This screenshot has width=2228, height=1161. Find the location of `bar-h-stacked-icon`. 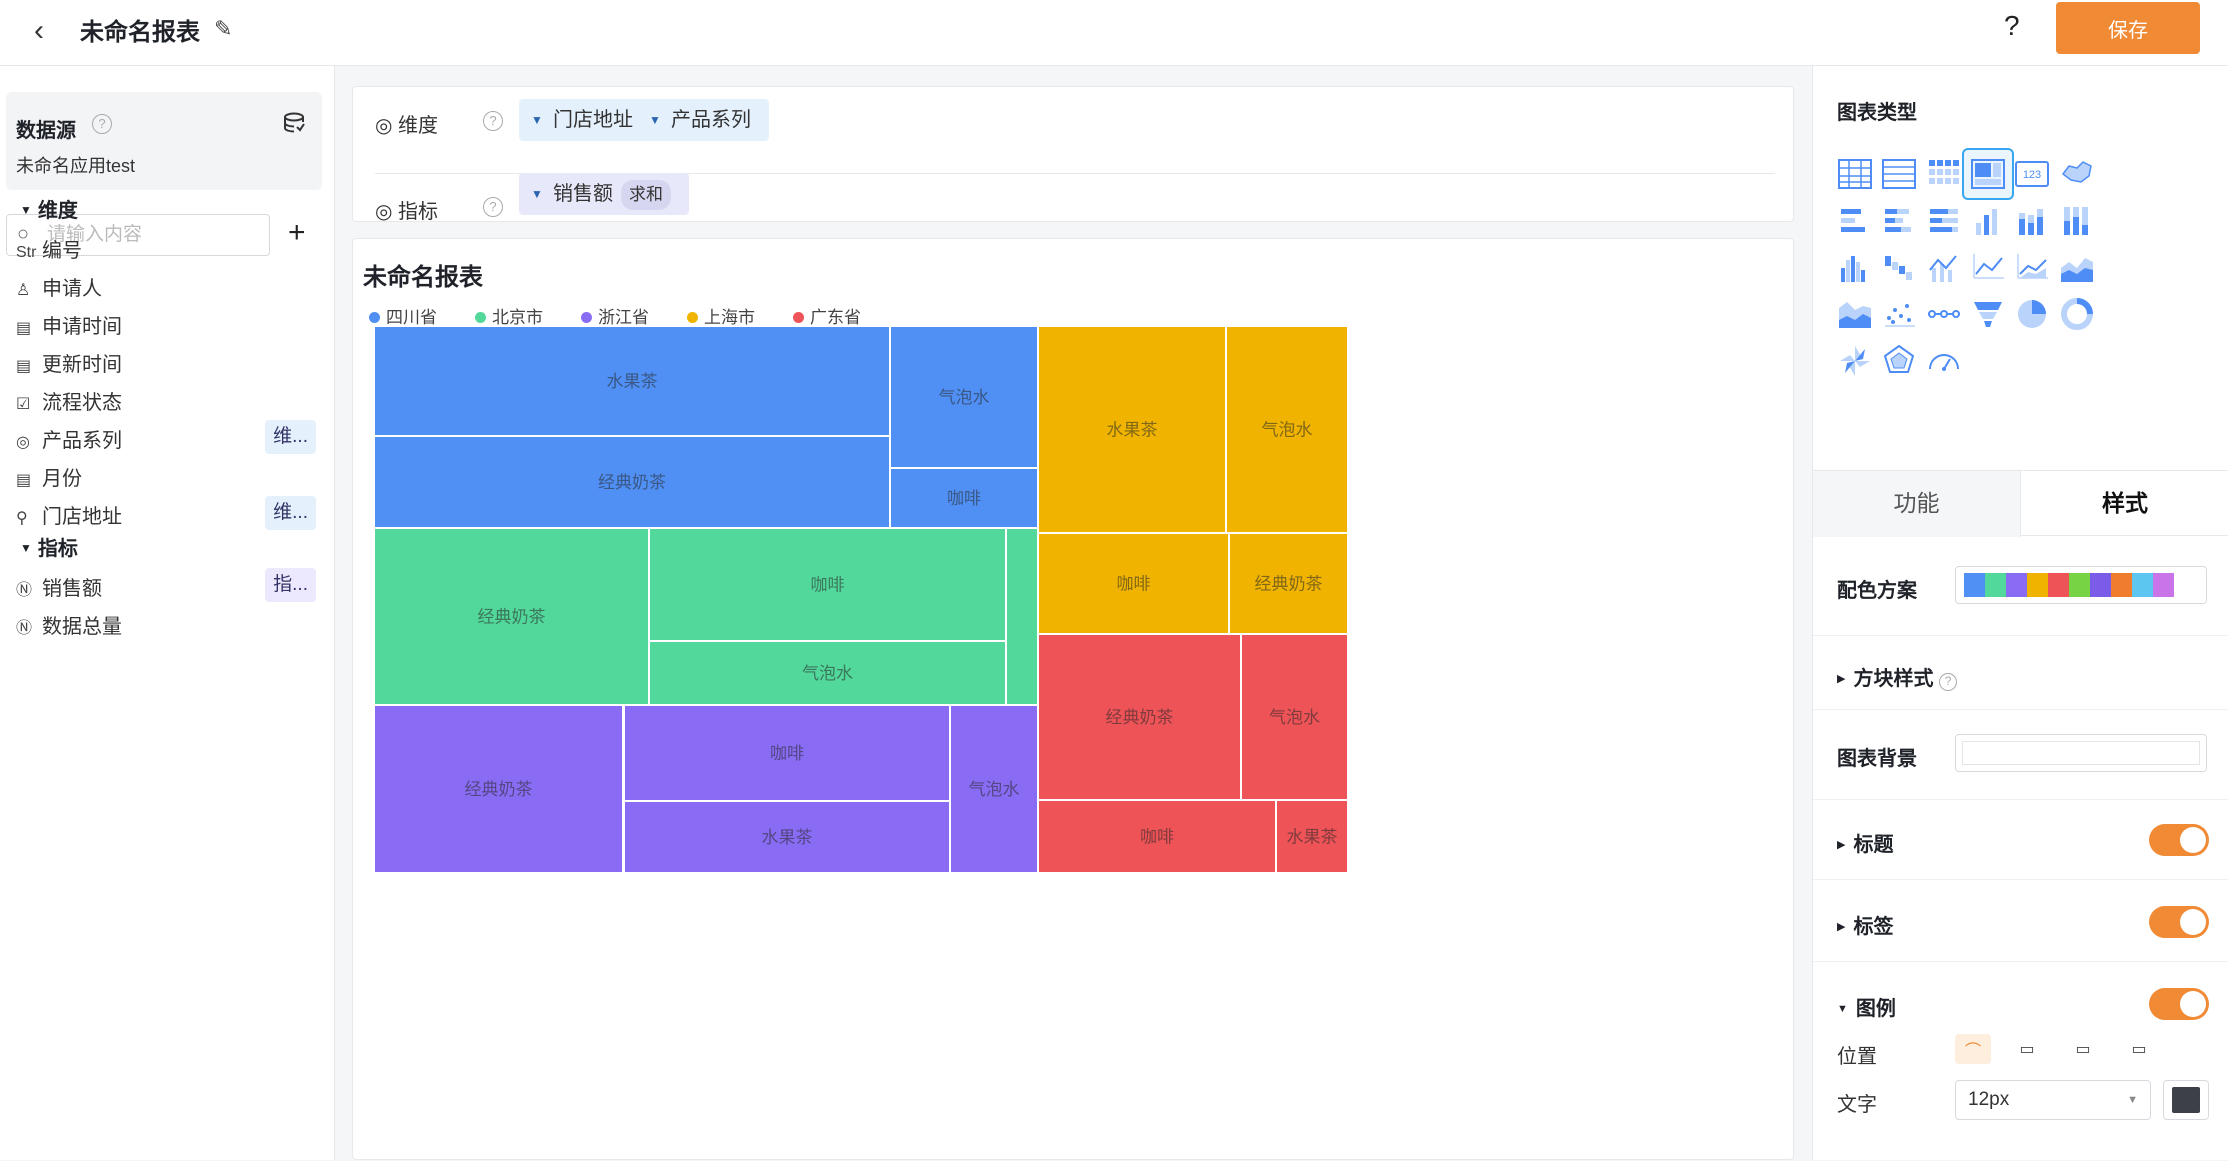

bar-h-stacked-icon is located at coordinates (1898, 220).